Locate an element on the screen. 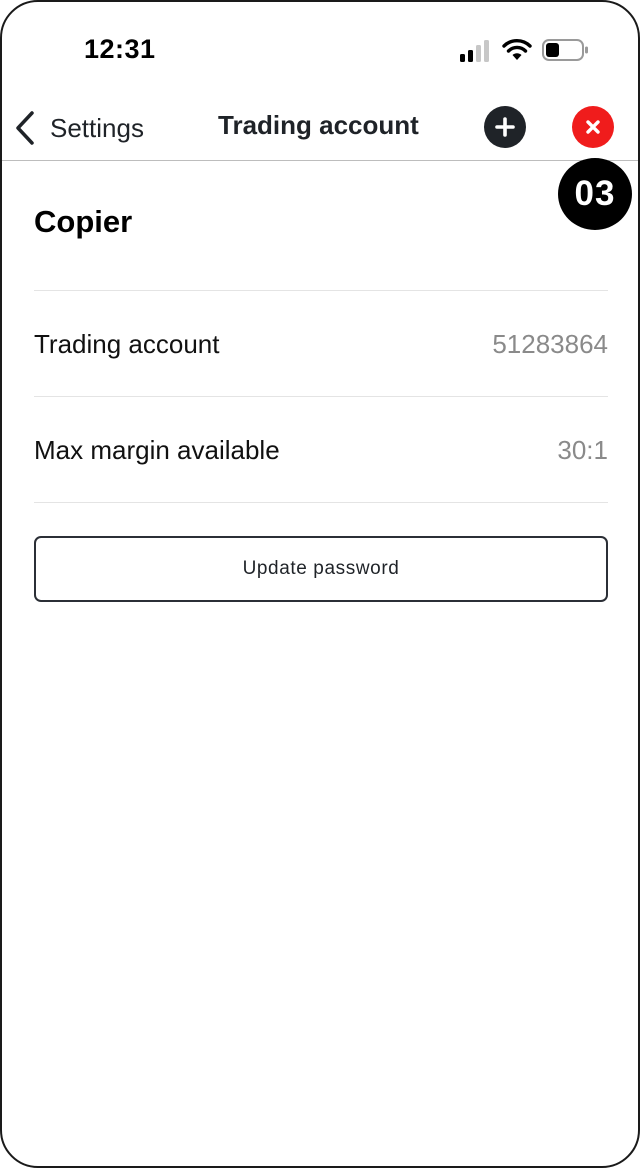  max-margin-value: 30:1 is located at coordinates (582, 450).